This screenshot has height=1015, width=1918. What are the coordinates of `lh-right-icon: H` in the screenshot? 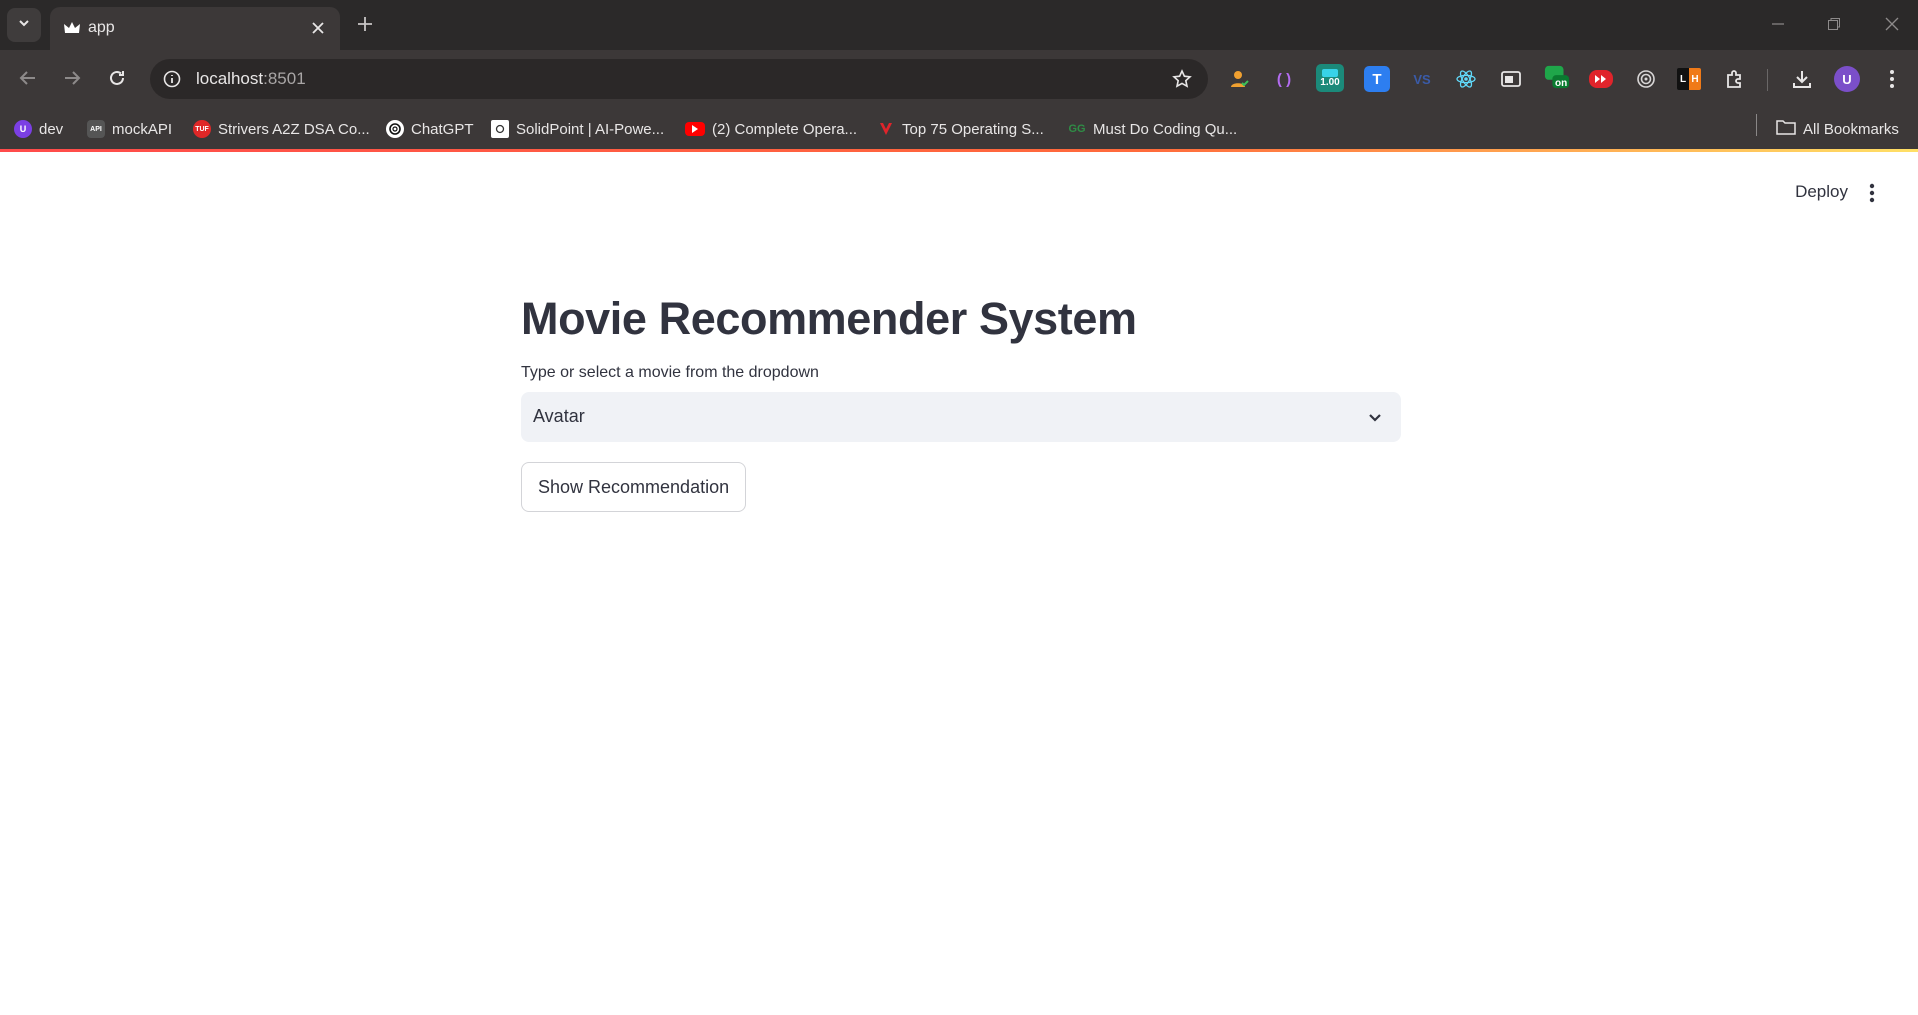 It's located at (1695, 79).